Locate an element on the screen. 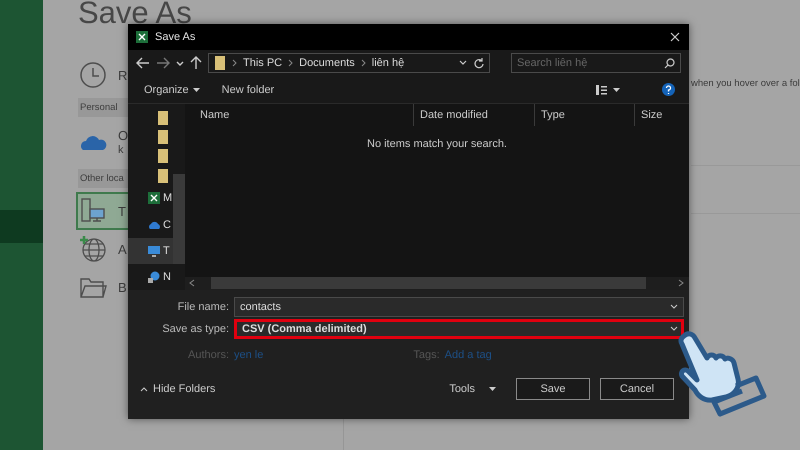 This screenshot has width=800, height=450. hint-text: when you hover over a fol is located at coordinates (745, 122).